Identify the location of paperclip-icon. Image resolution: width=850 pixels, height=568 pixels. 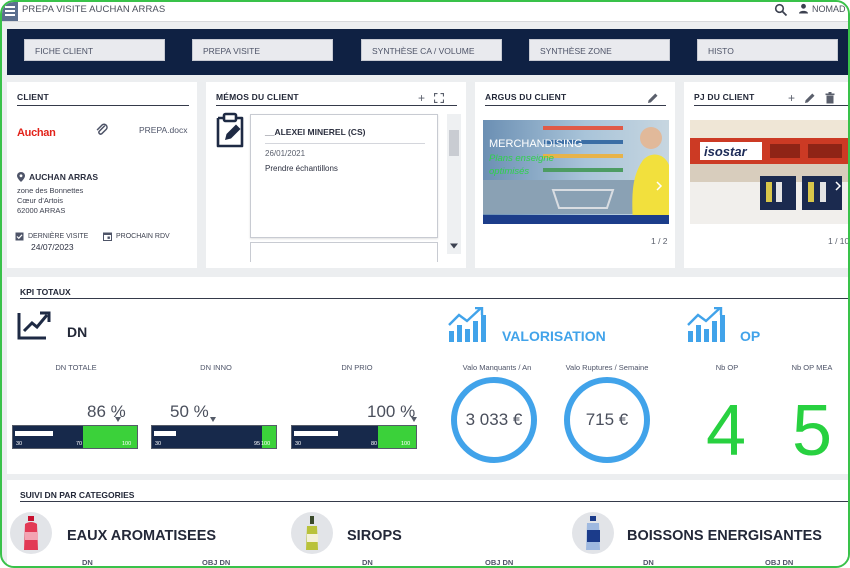
(102, 130).